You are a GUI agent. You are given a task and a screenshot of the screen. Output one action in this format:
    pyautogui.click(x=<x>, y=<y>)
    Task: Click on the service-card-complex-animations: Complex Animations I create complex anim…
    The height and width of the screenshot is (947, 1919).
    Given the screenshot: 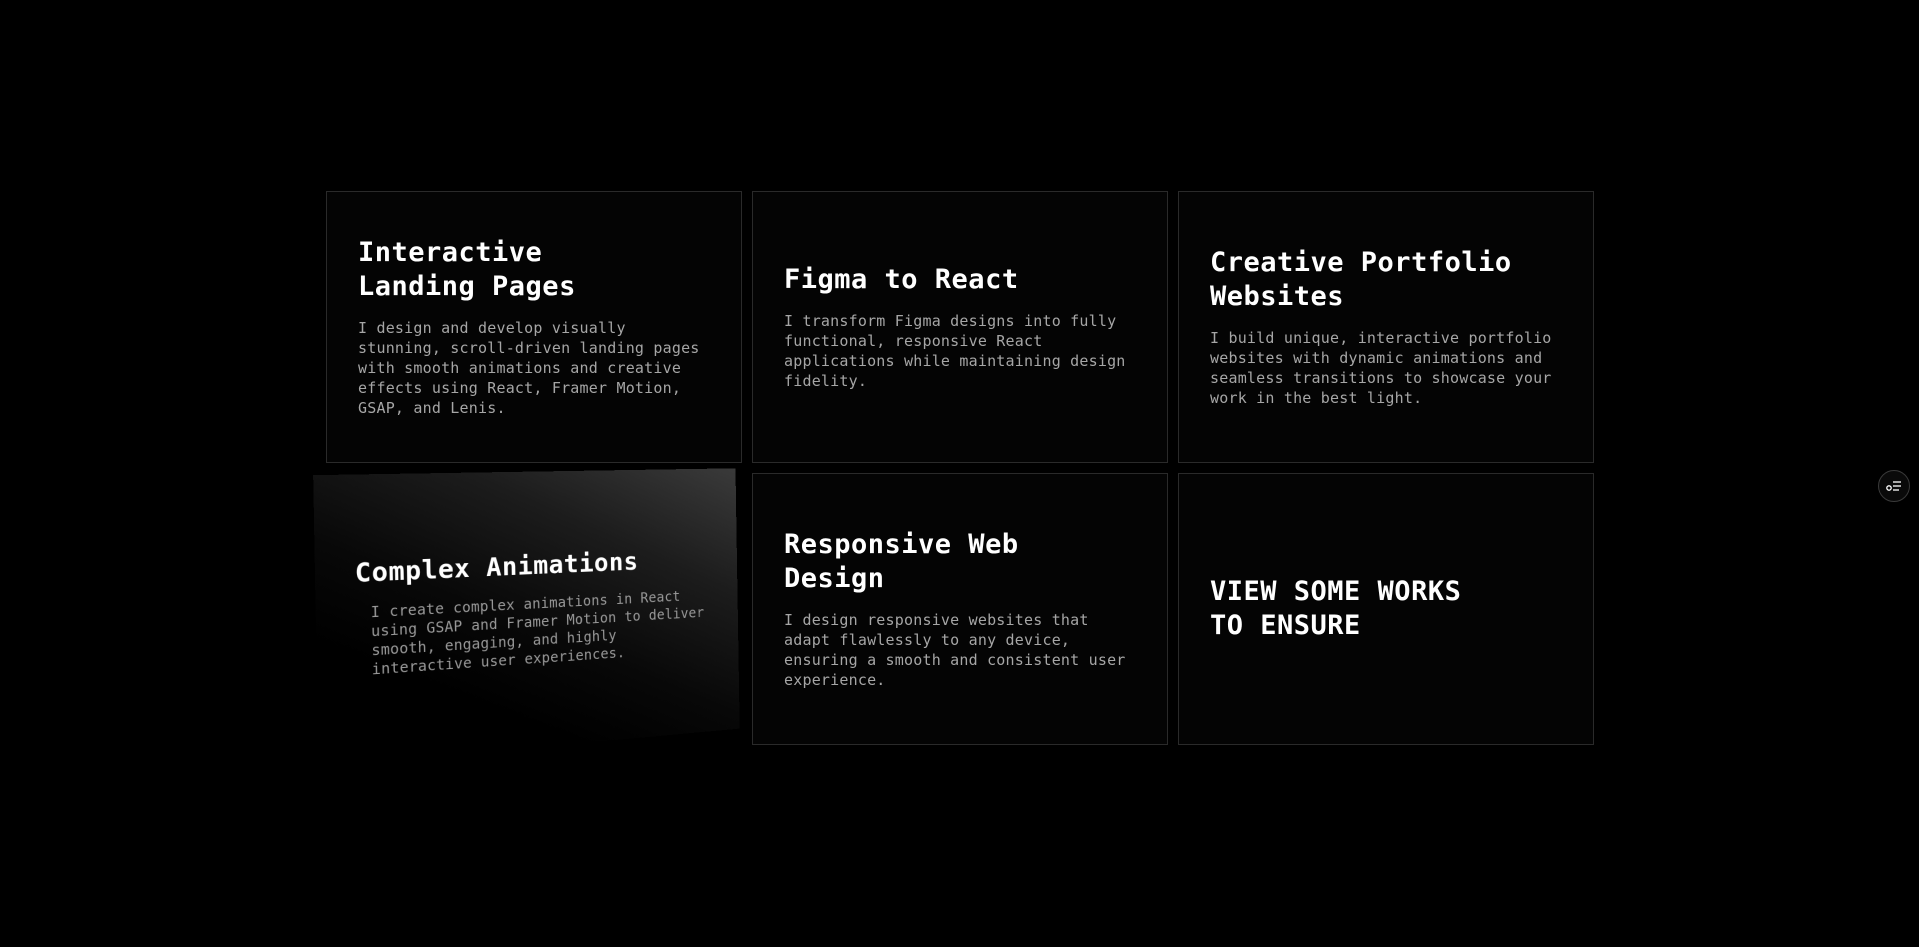 What is the action you would take?
    pyautogui.click(x=526, y=618)
    